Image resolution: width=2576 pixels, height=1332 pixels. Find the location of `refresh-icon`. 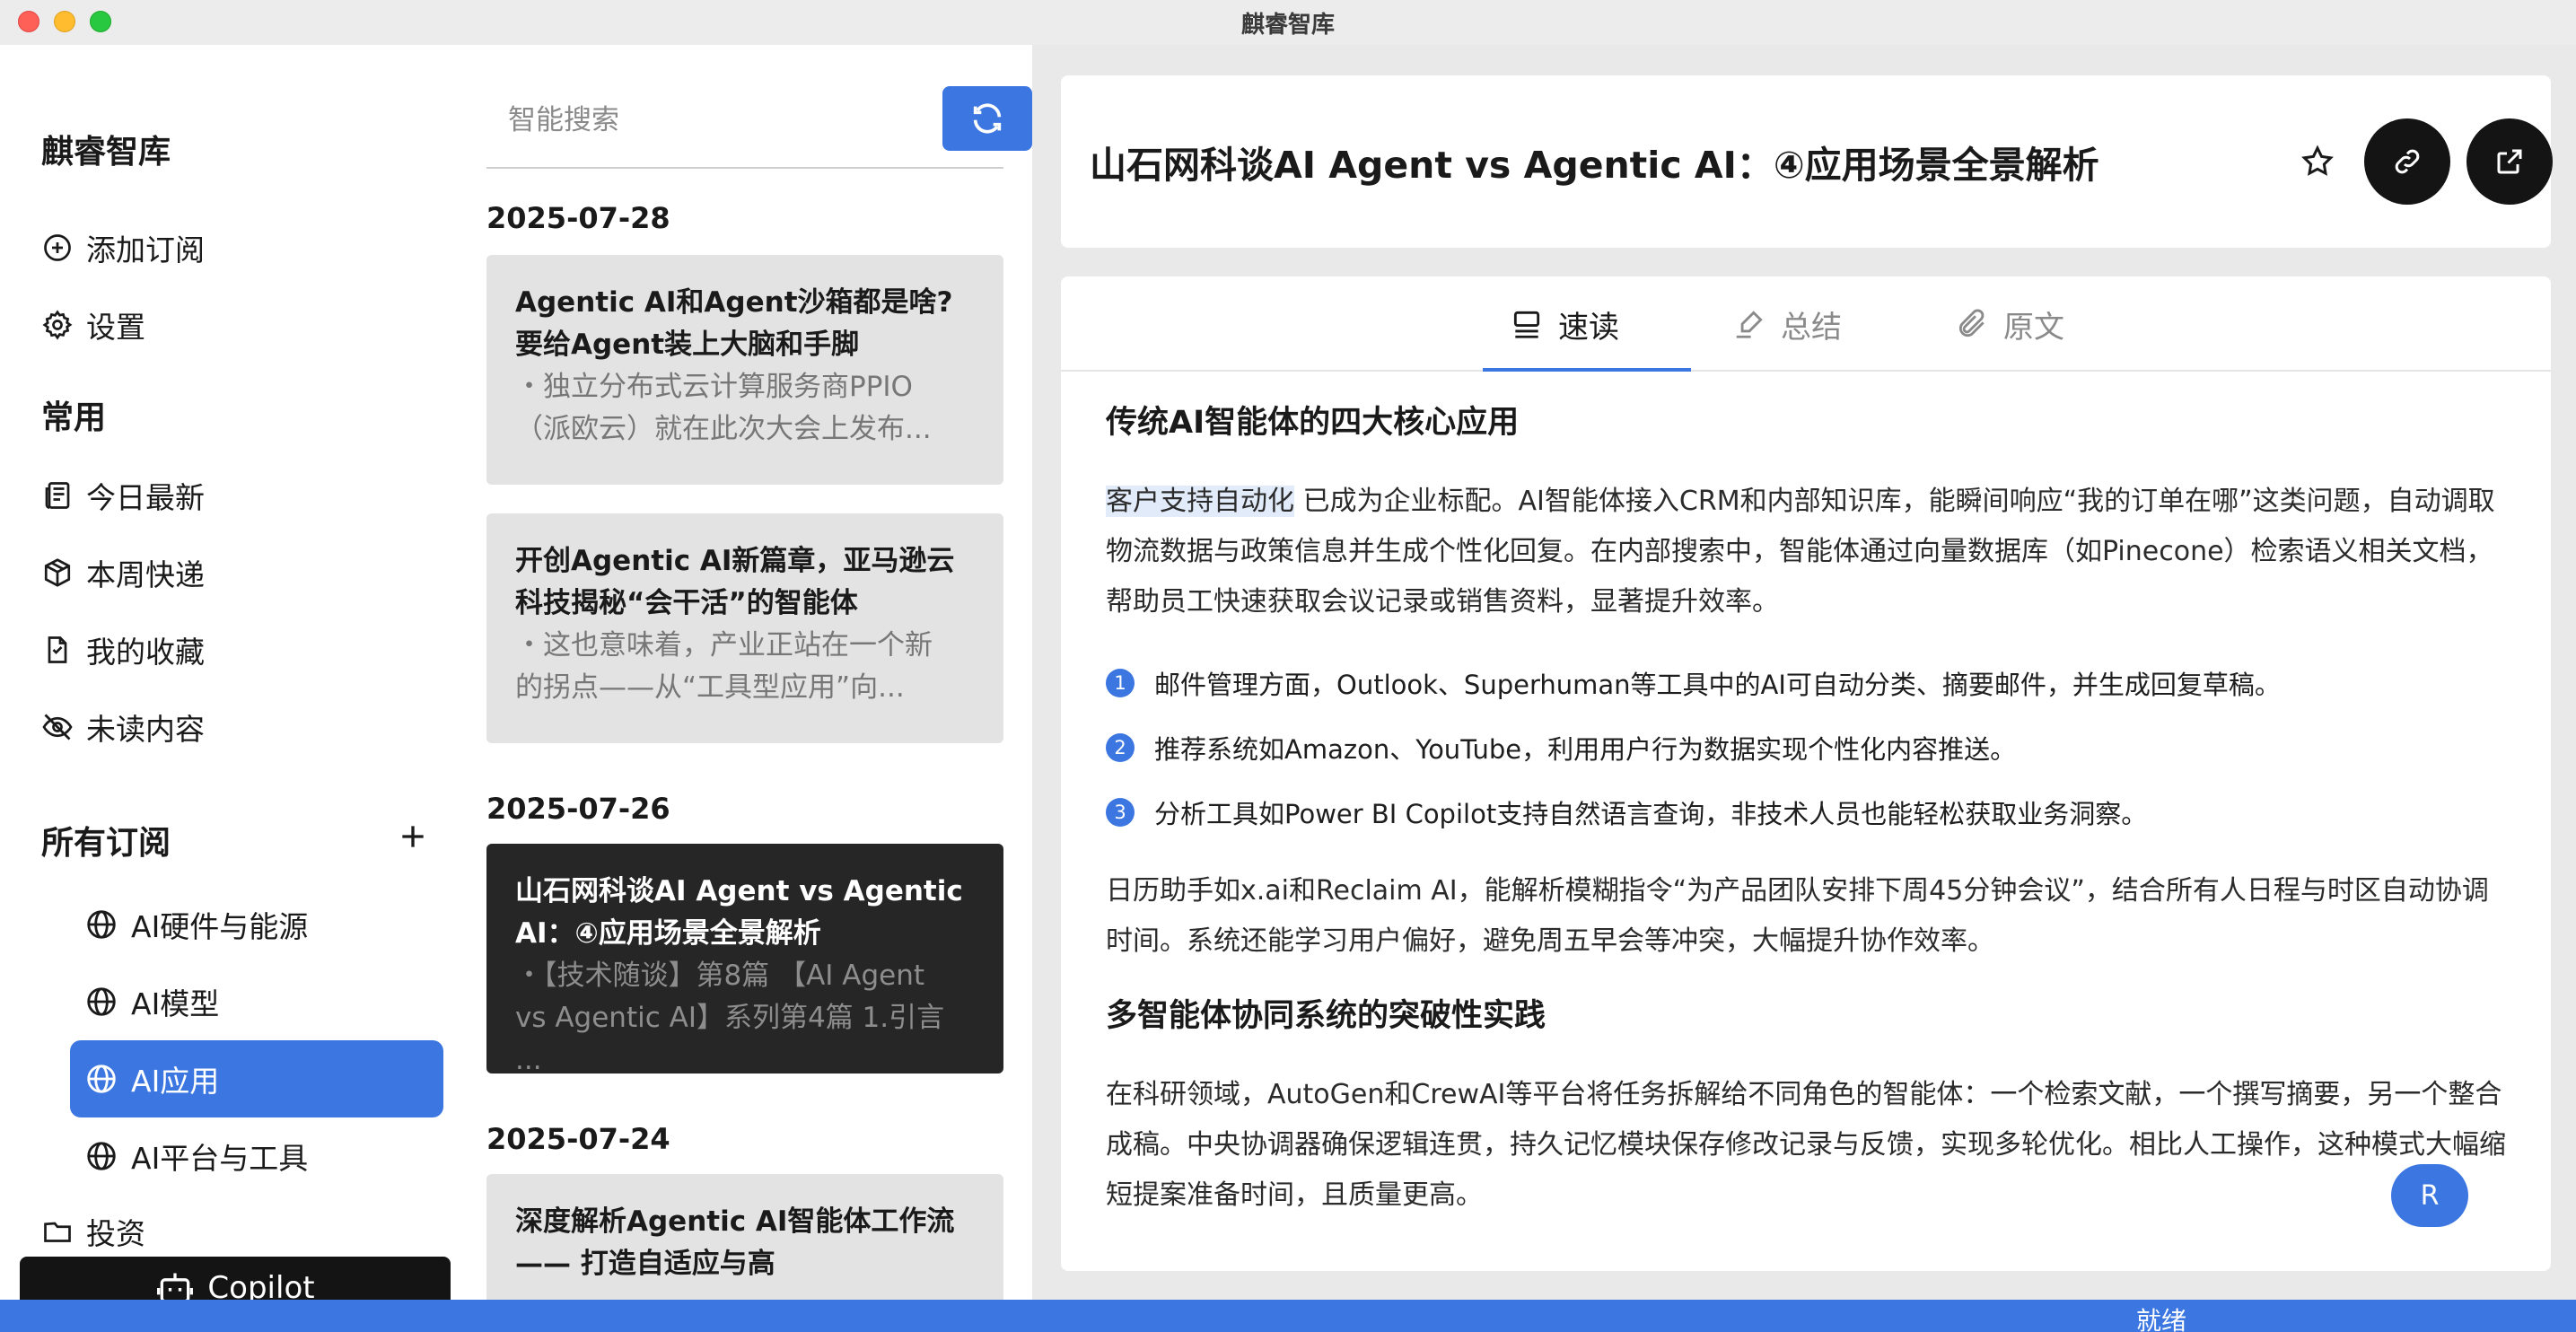

refresh-icon is located at coordinates (987, 119).